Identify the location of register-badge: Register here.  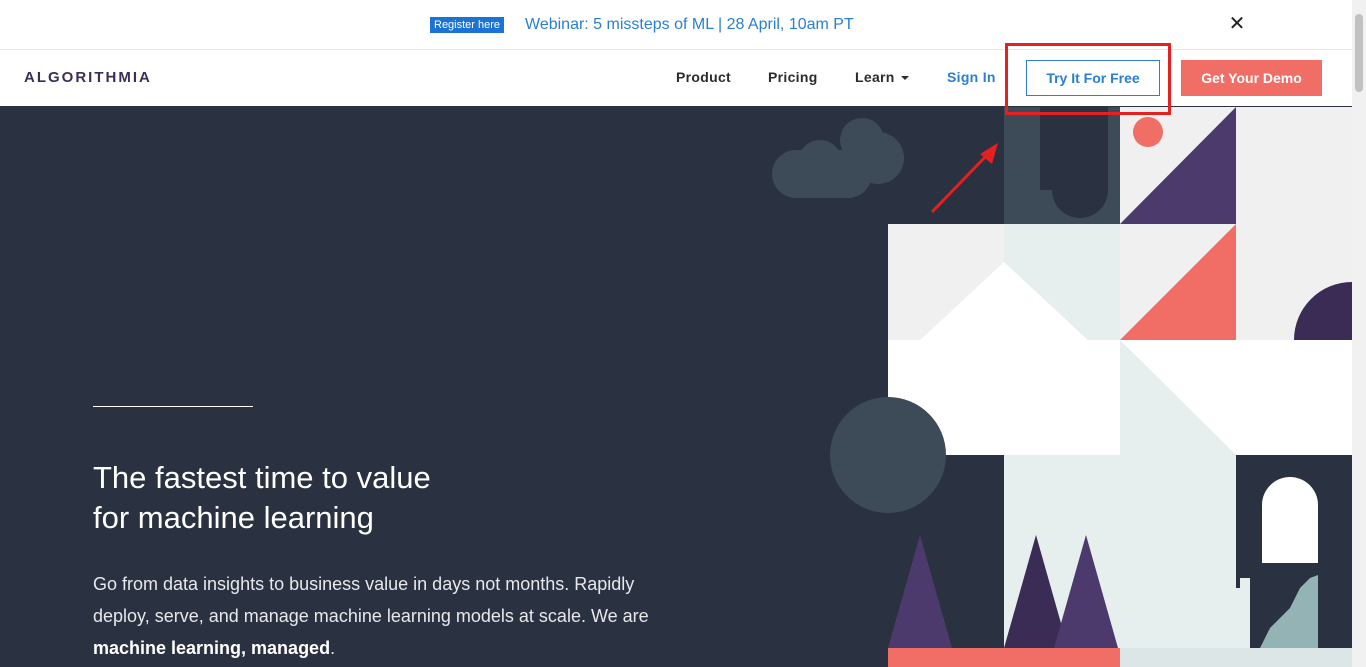
(467, 25).